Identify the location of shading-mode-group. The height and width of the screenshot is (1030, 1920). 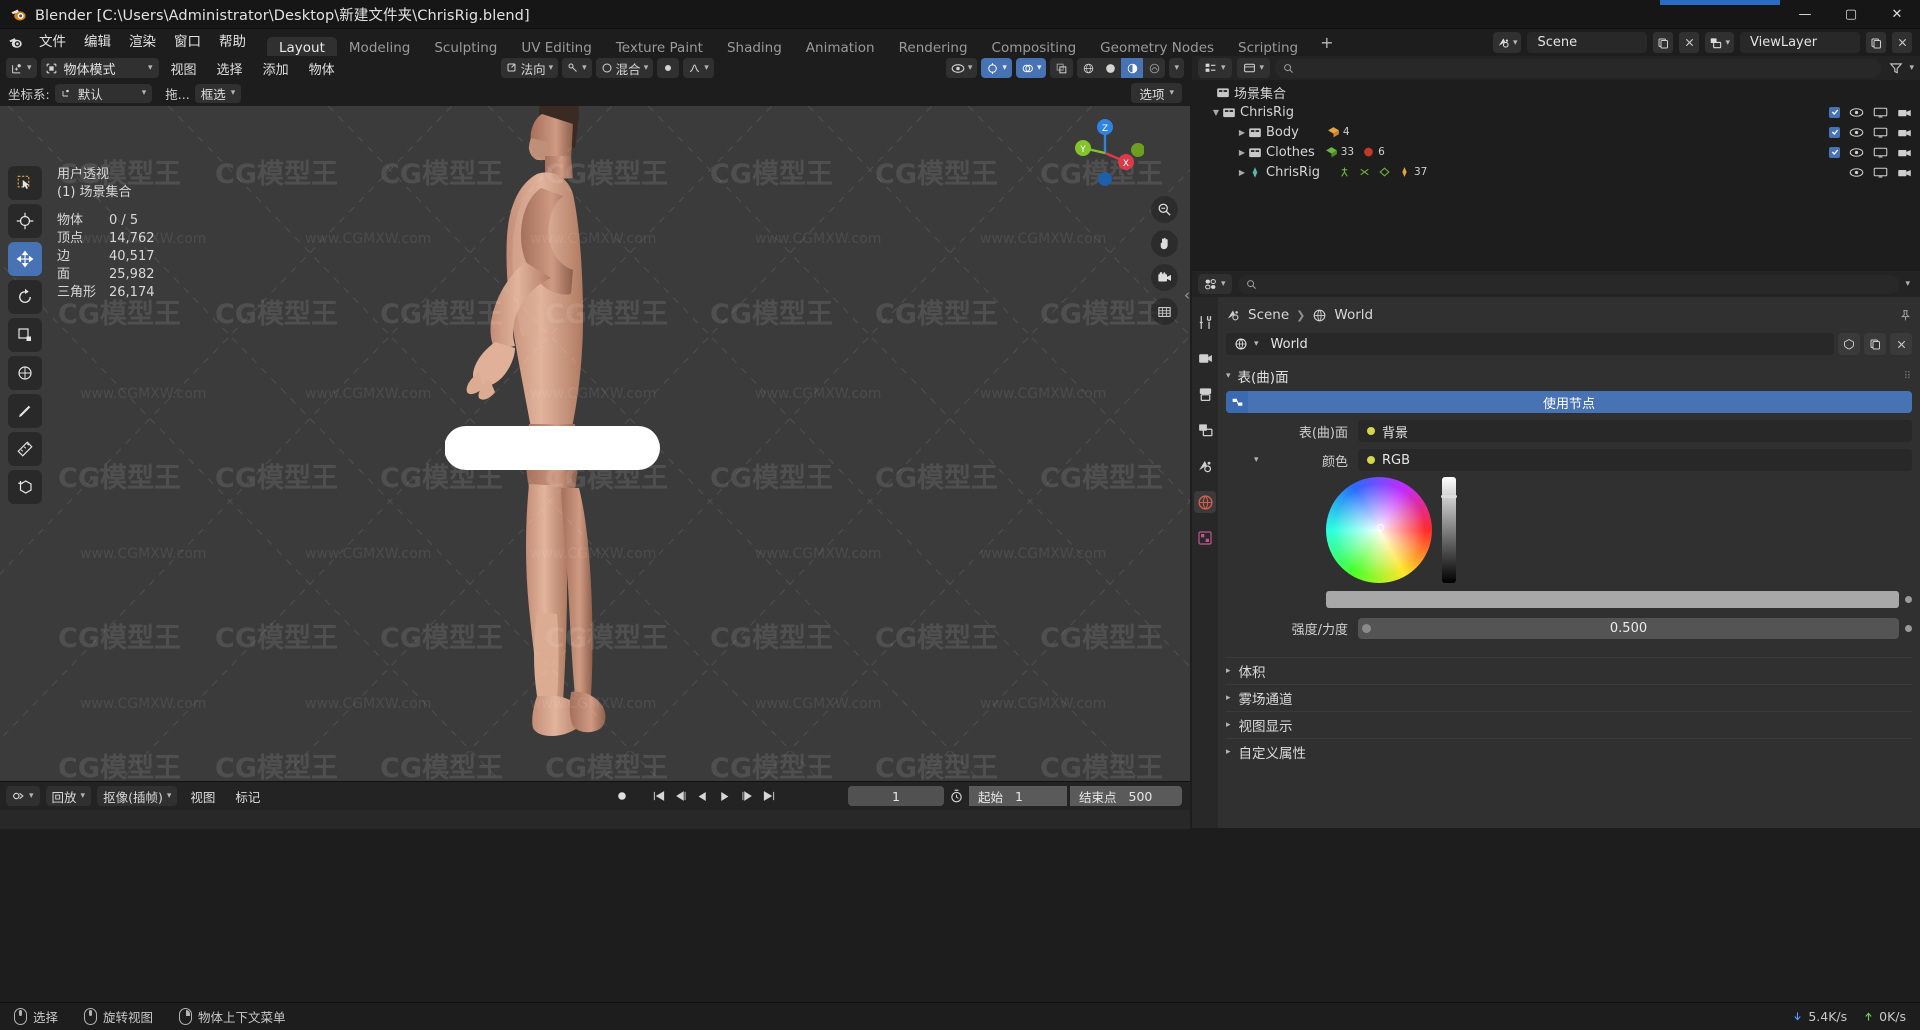
(1121, 68).